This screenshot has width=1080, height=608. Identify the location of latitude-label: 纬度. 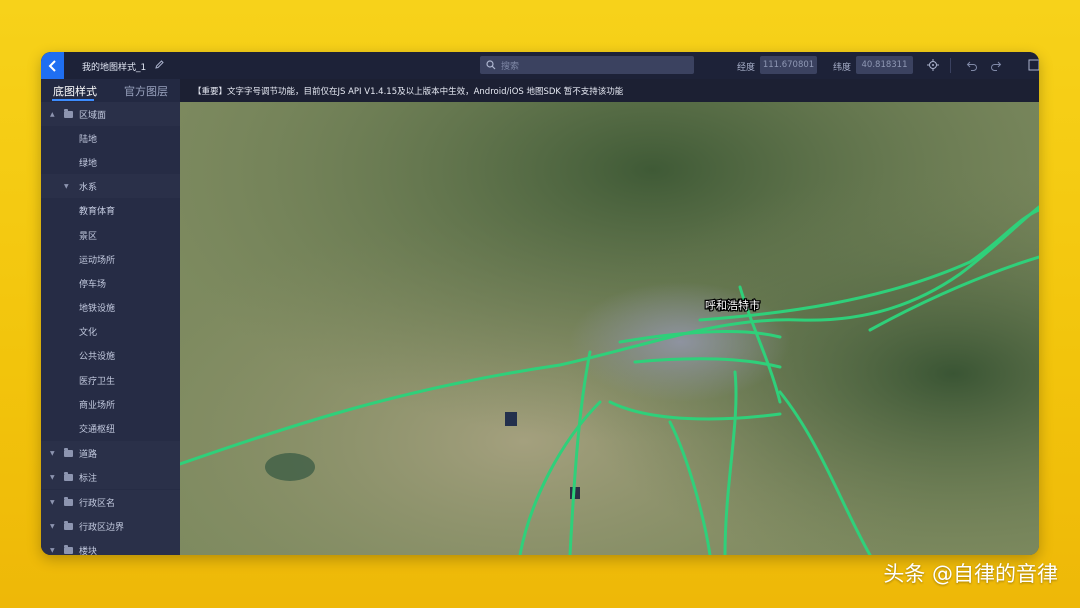
(842, 68).